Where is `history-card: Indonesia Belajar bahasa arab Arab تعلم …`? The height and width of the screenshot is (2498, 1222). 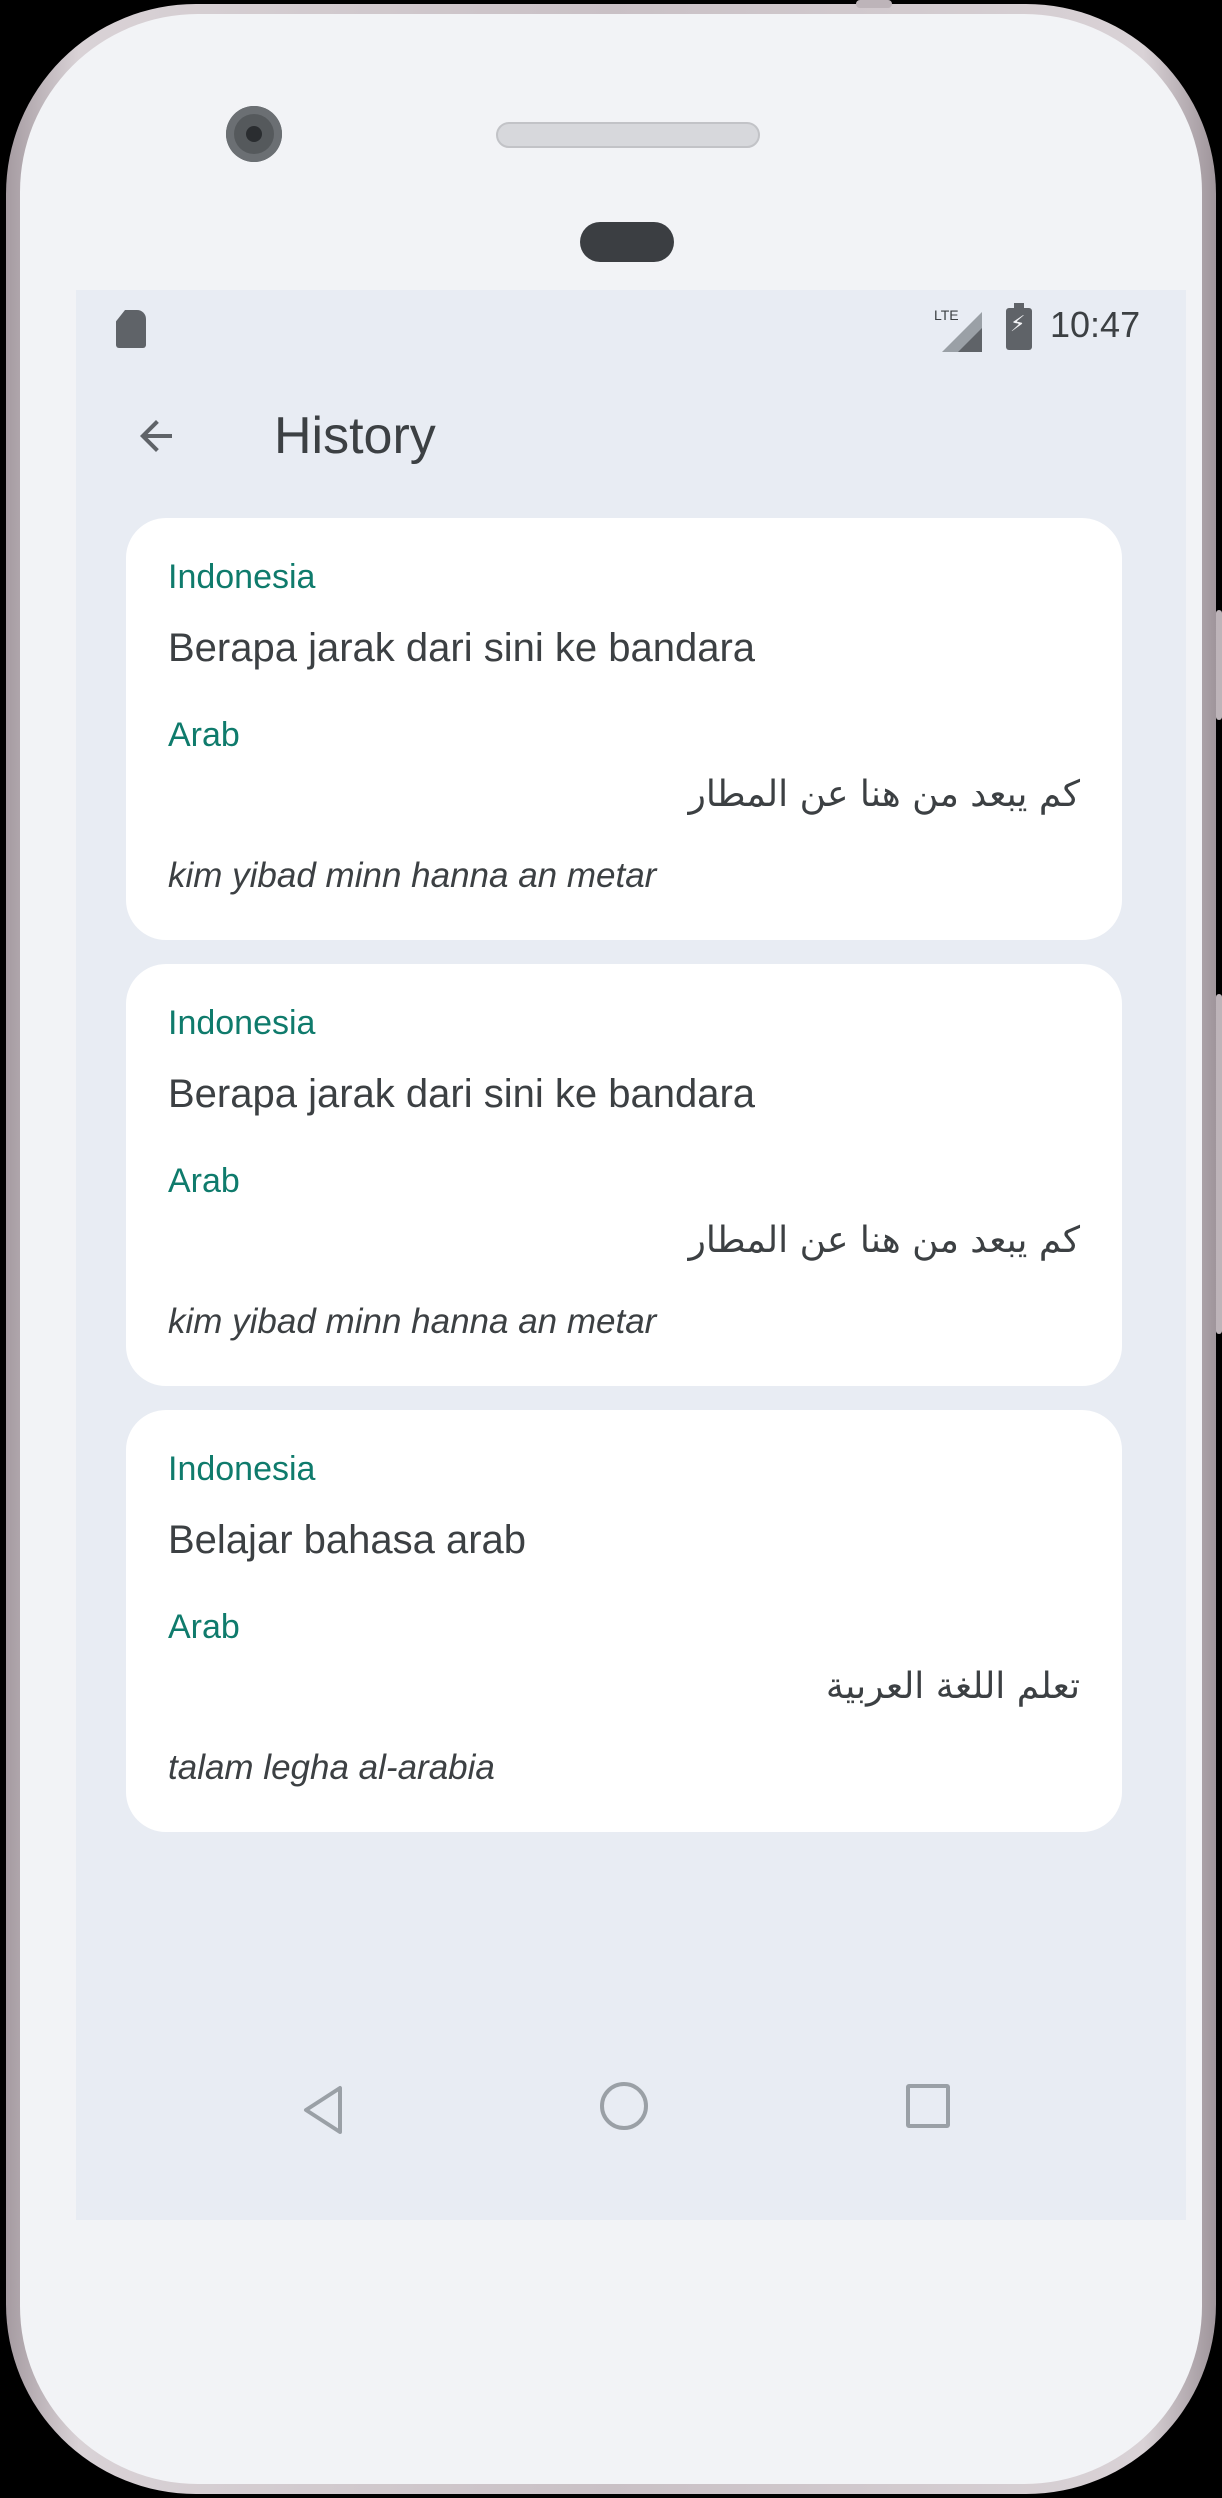
history-card: Indonesia Belajar bahasa arab Arab تعلم … is located at coordinates (624, 1621).